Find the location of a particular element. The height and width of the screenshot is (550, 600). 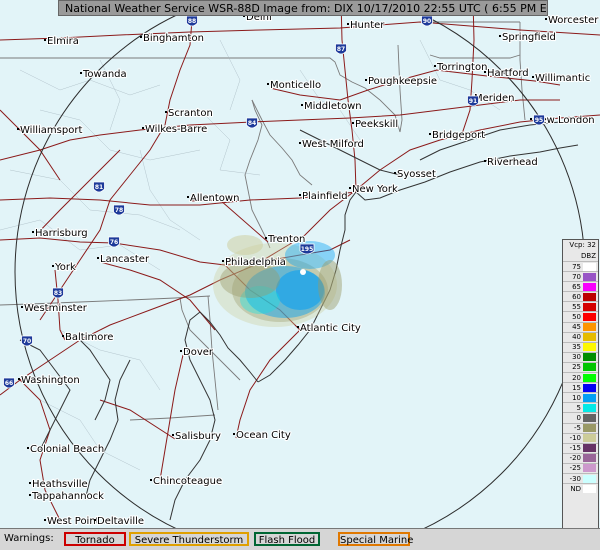

city-label: Riverhead is located at coordinates (512, 162).